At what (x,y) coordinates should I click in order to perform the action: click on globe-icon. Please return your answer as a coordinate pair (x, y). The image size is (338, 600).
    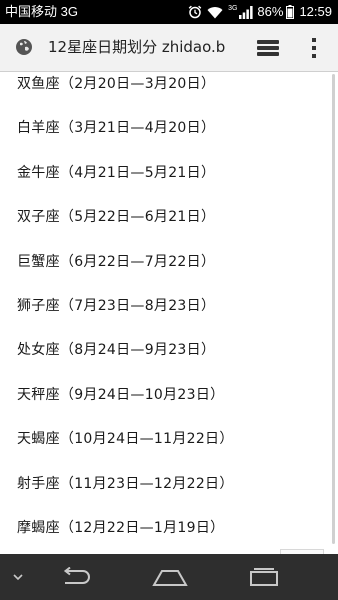
    Looking at the image, I should click on (24, 47).